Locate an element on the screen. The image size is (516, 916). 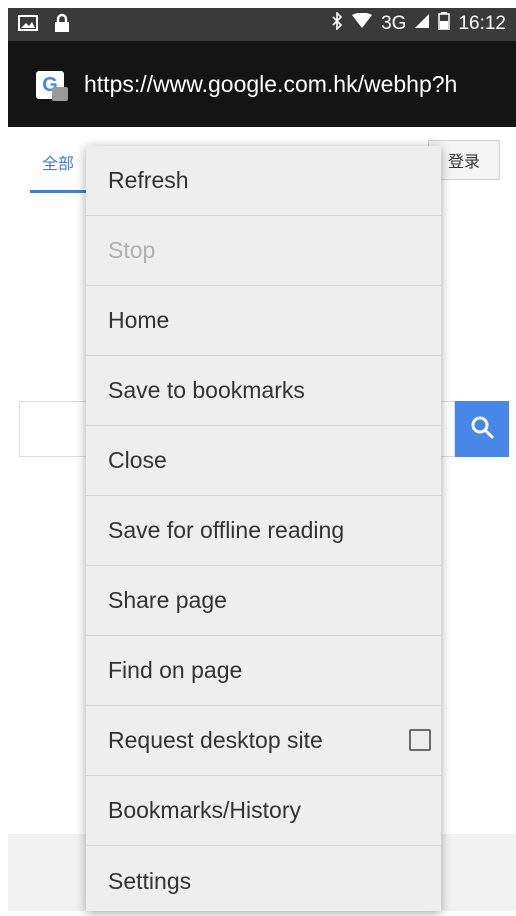
menu-item-save-offline: Save for offline reading is located at coordinates (263, 531).